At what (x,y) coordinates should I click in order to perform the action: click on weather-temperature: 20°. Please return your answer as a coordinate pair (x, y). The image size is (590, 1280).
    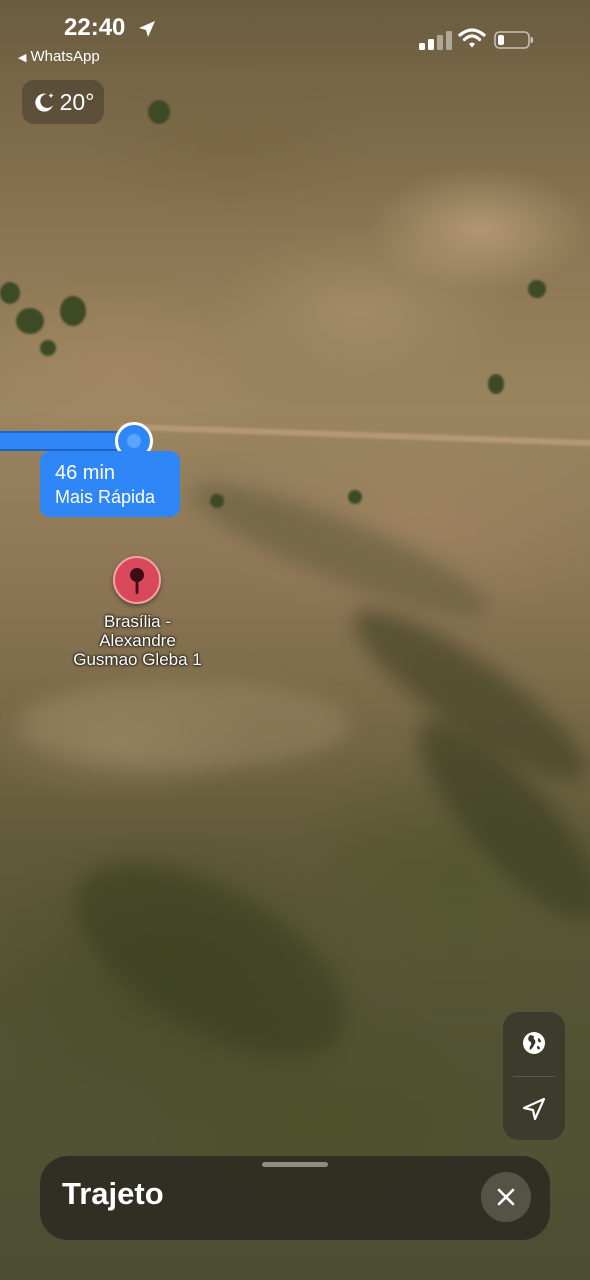
    Looking at the image, I should click on (77, 101).